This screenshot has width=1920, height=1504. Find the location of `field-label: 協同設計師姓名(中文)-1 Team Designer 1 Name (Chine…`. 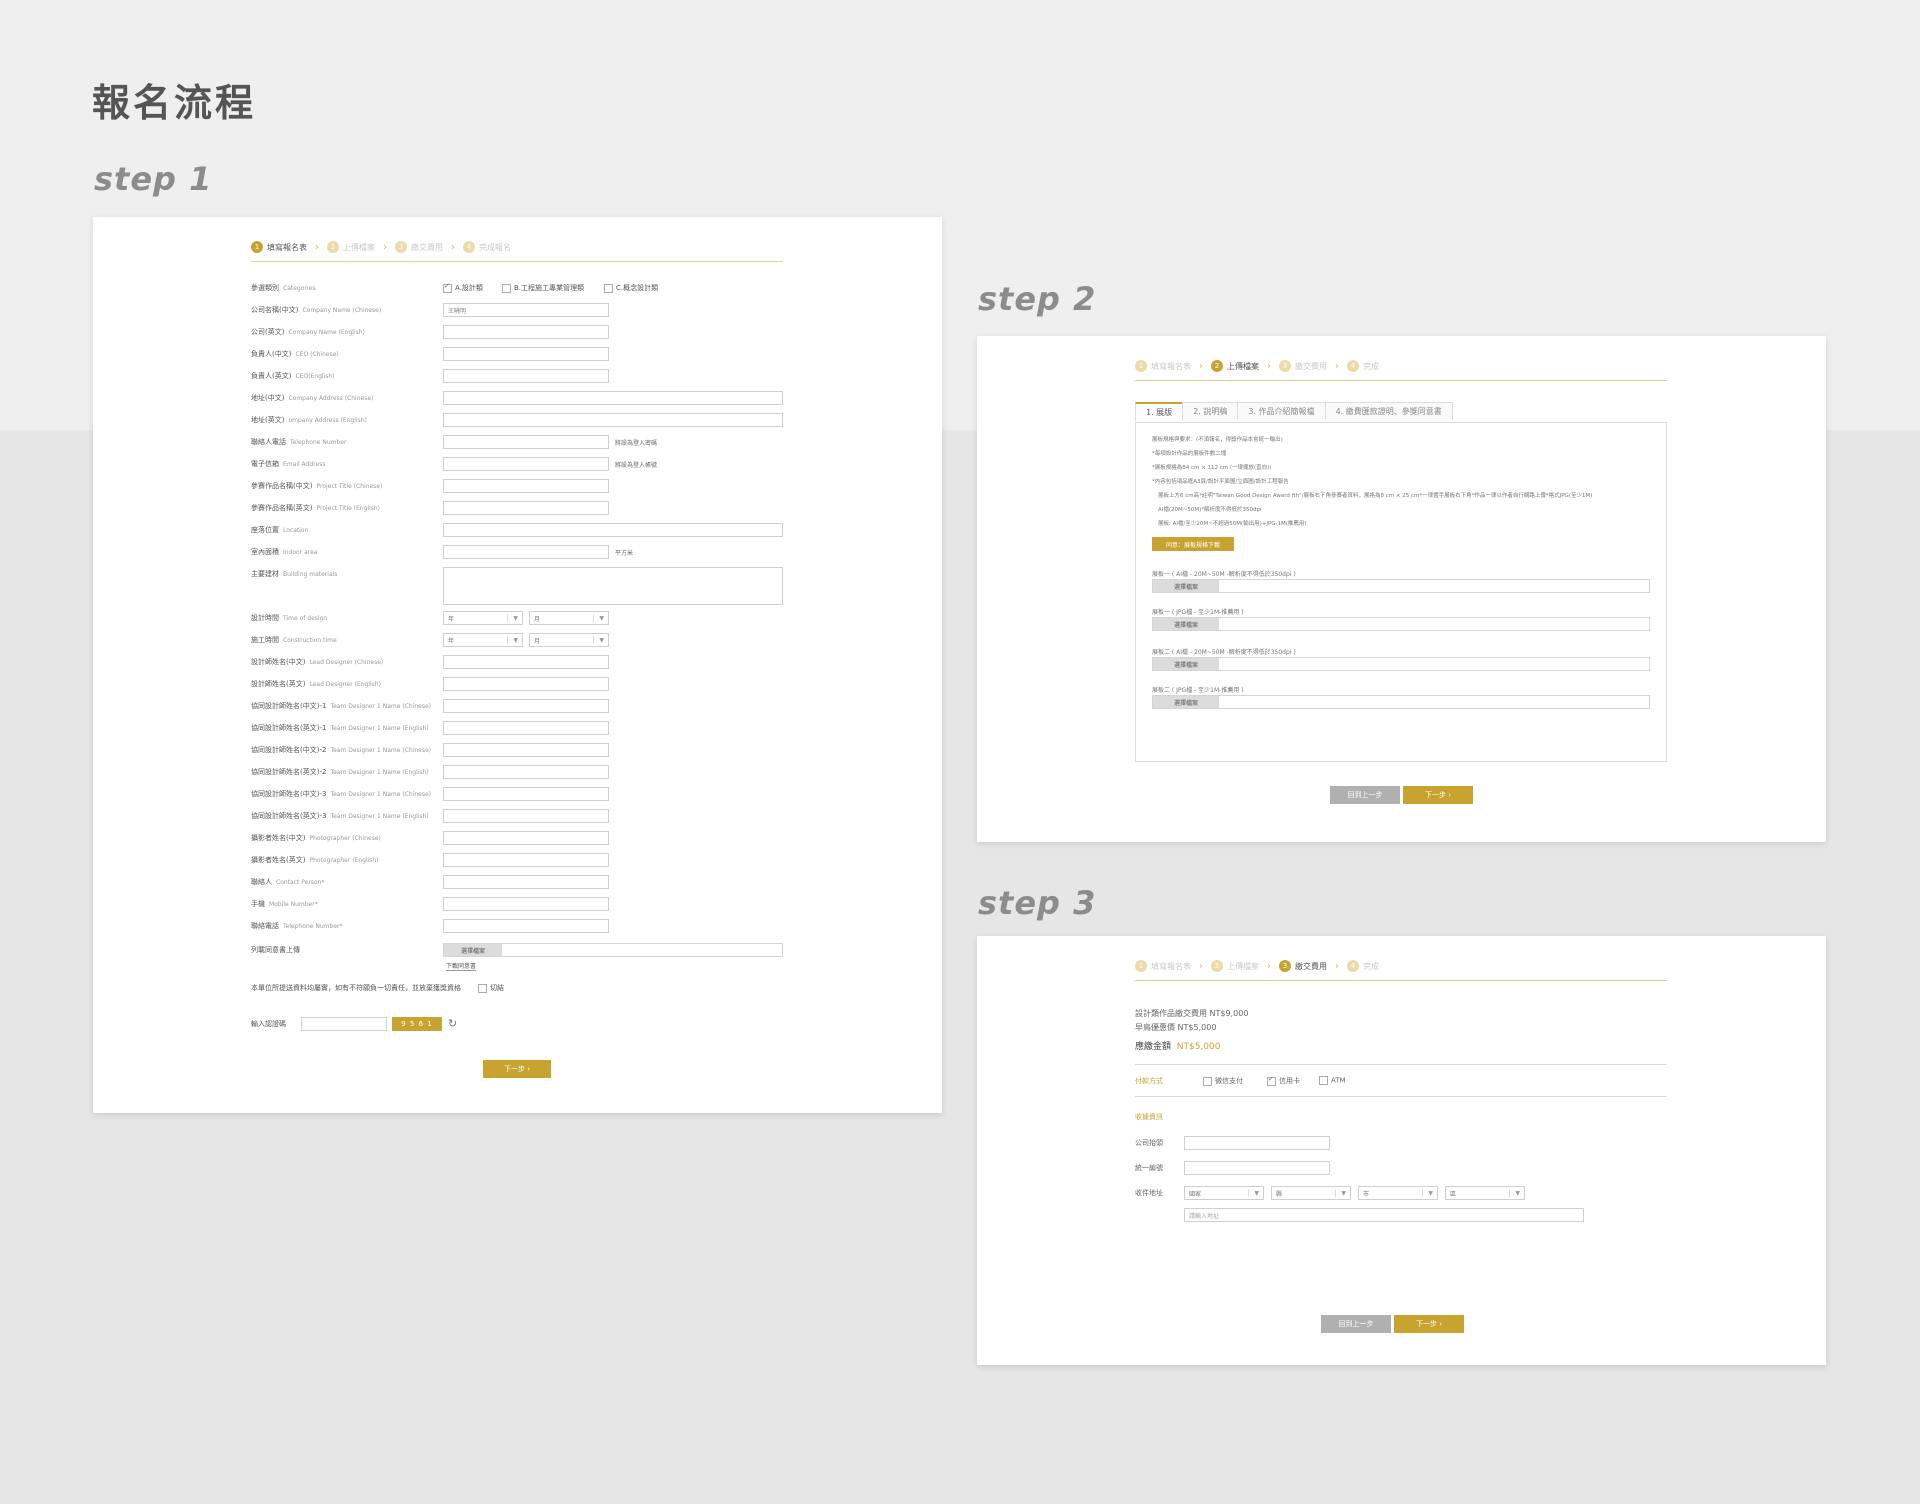

field-label: 協同設計師姓名(中文)-1 Team Designer 1 Name (Chine… is located at coordinates (341, 706).